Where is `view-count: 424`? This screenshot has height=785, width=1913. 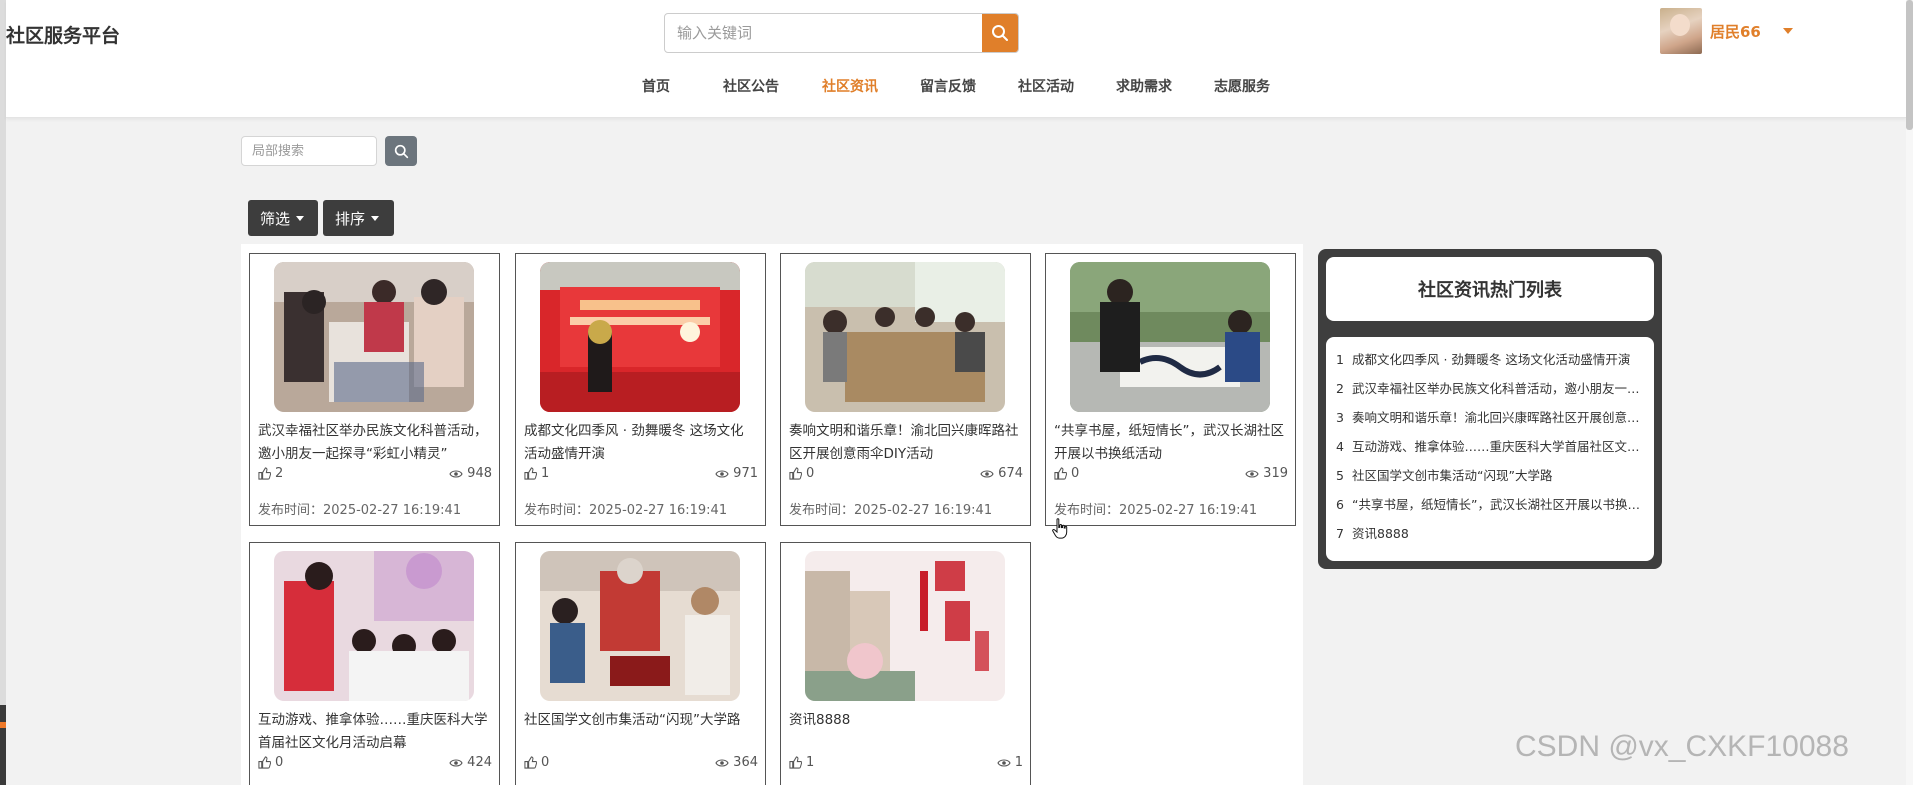
view-count: 424 is located at coordinates (470, 762).